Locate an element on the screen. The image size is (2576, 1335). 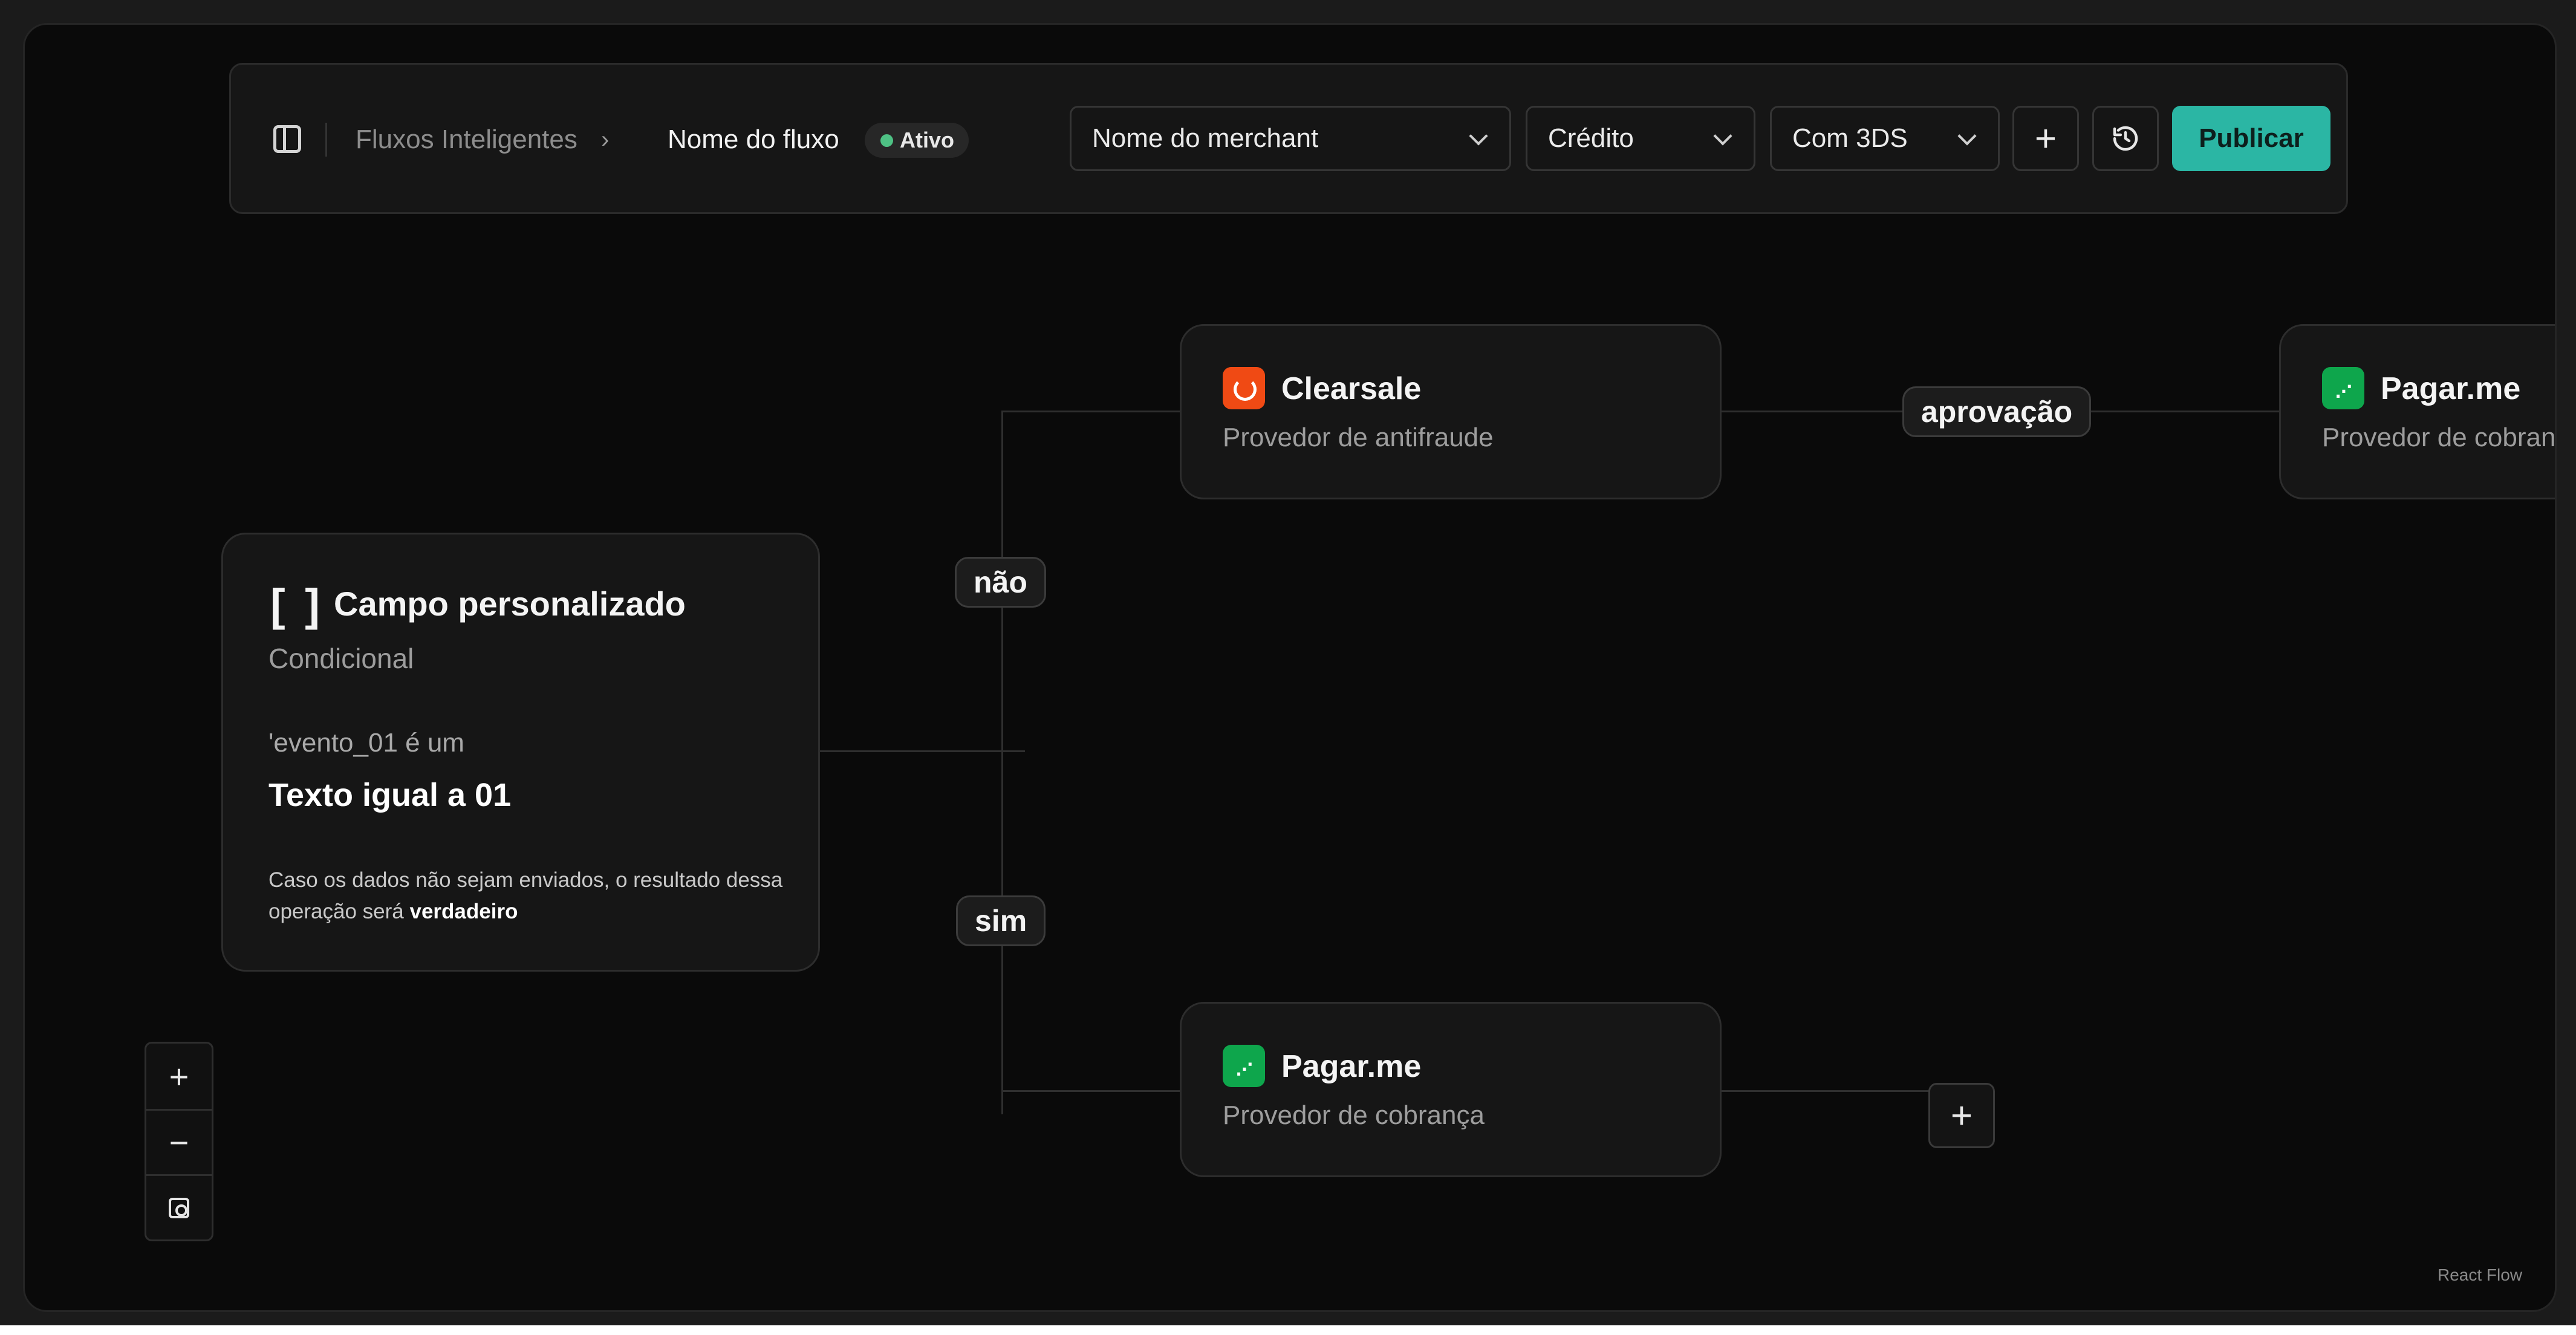
edge-condition-to-branch is located at coordinates (921, 751).